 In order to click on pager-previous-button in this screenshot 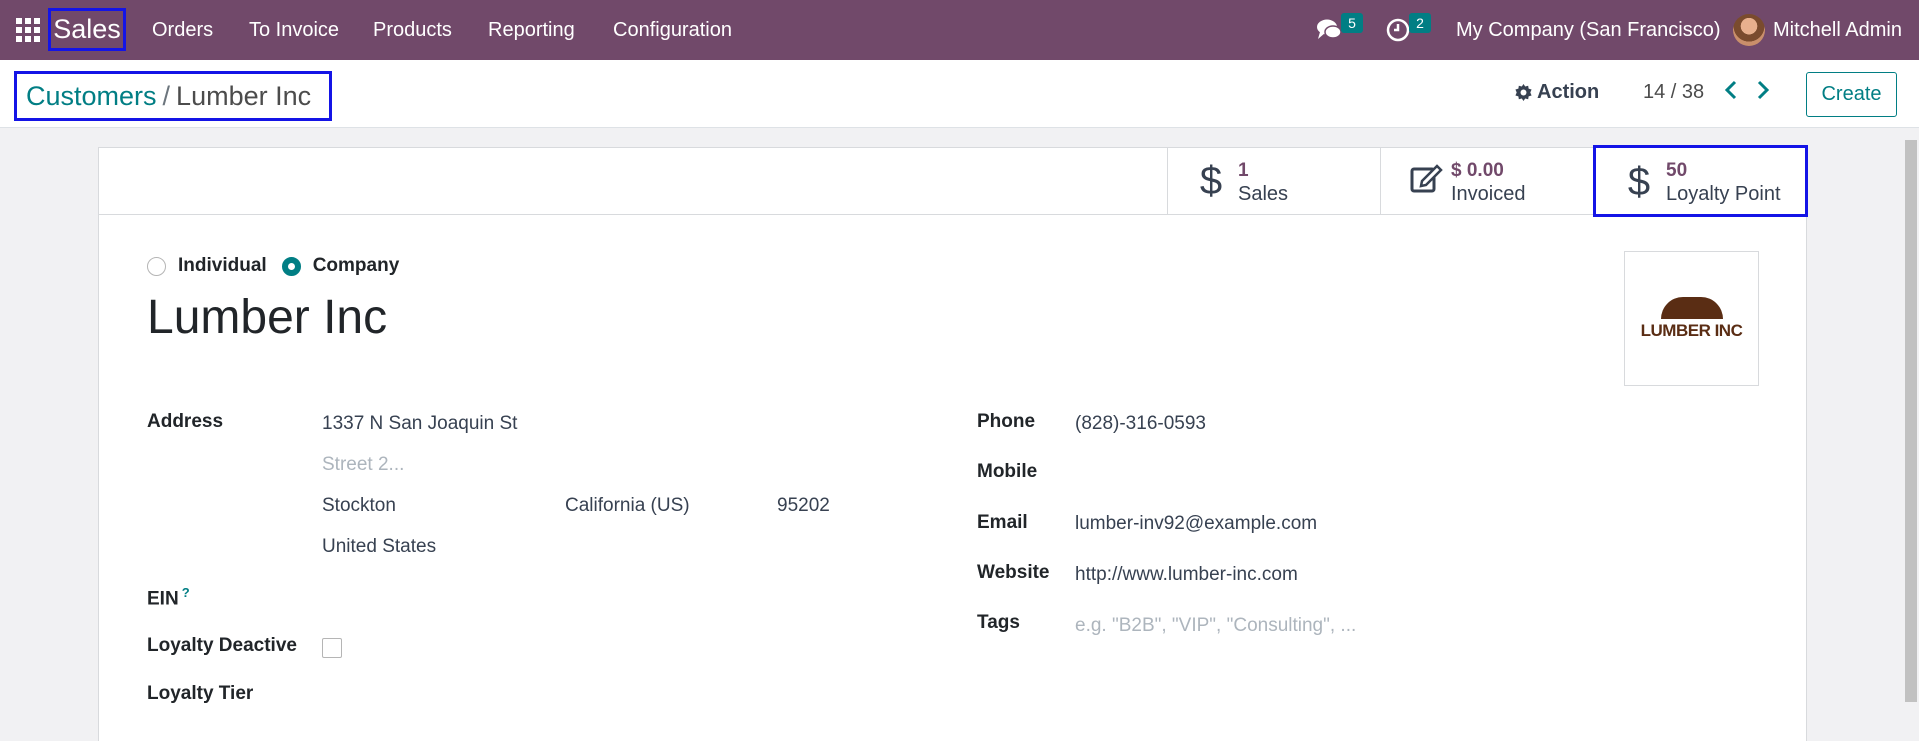, I will do `click(1731, 93)`.